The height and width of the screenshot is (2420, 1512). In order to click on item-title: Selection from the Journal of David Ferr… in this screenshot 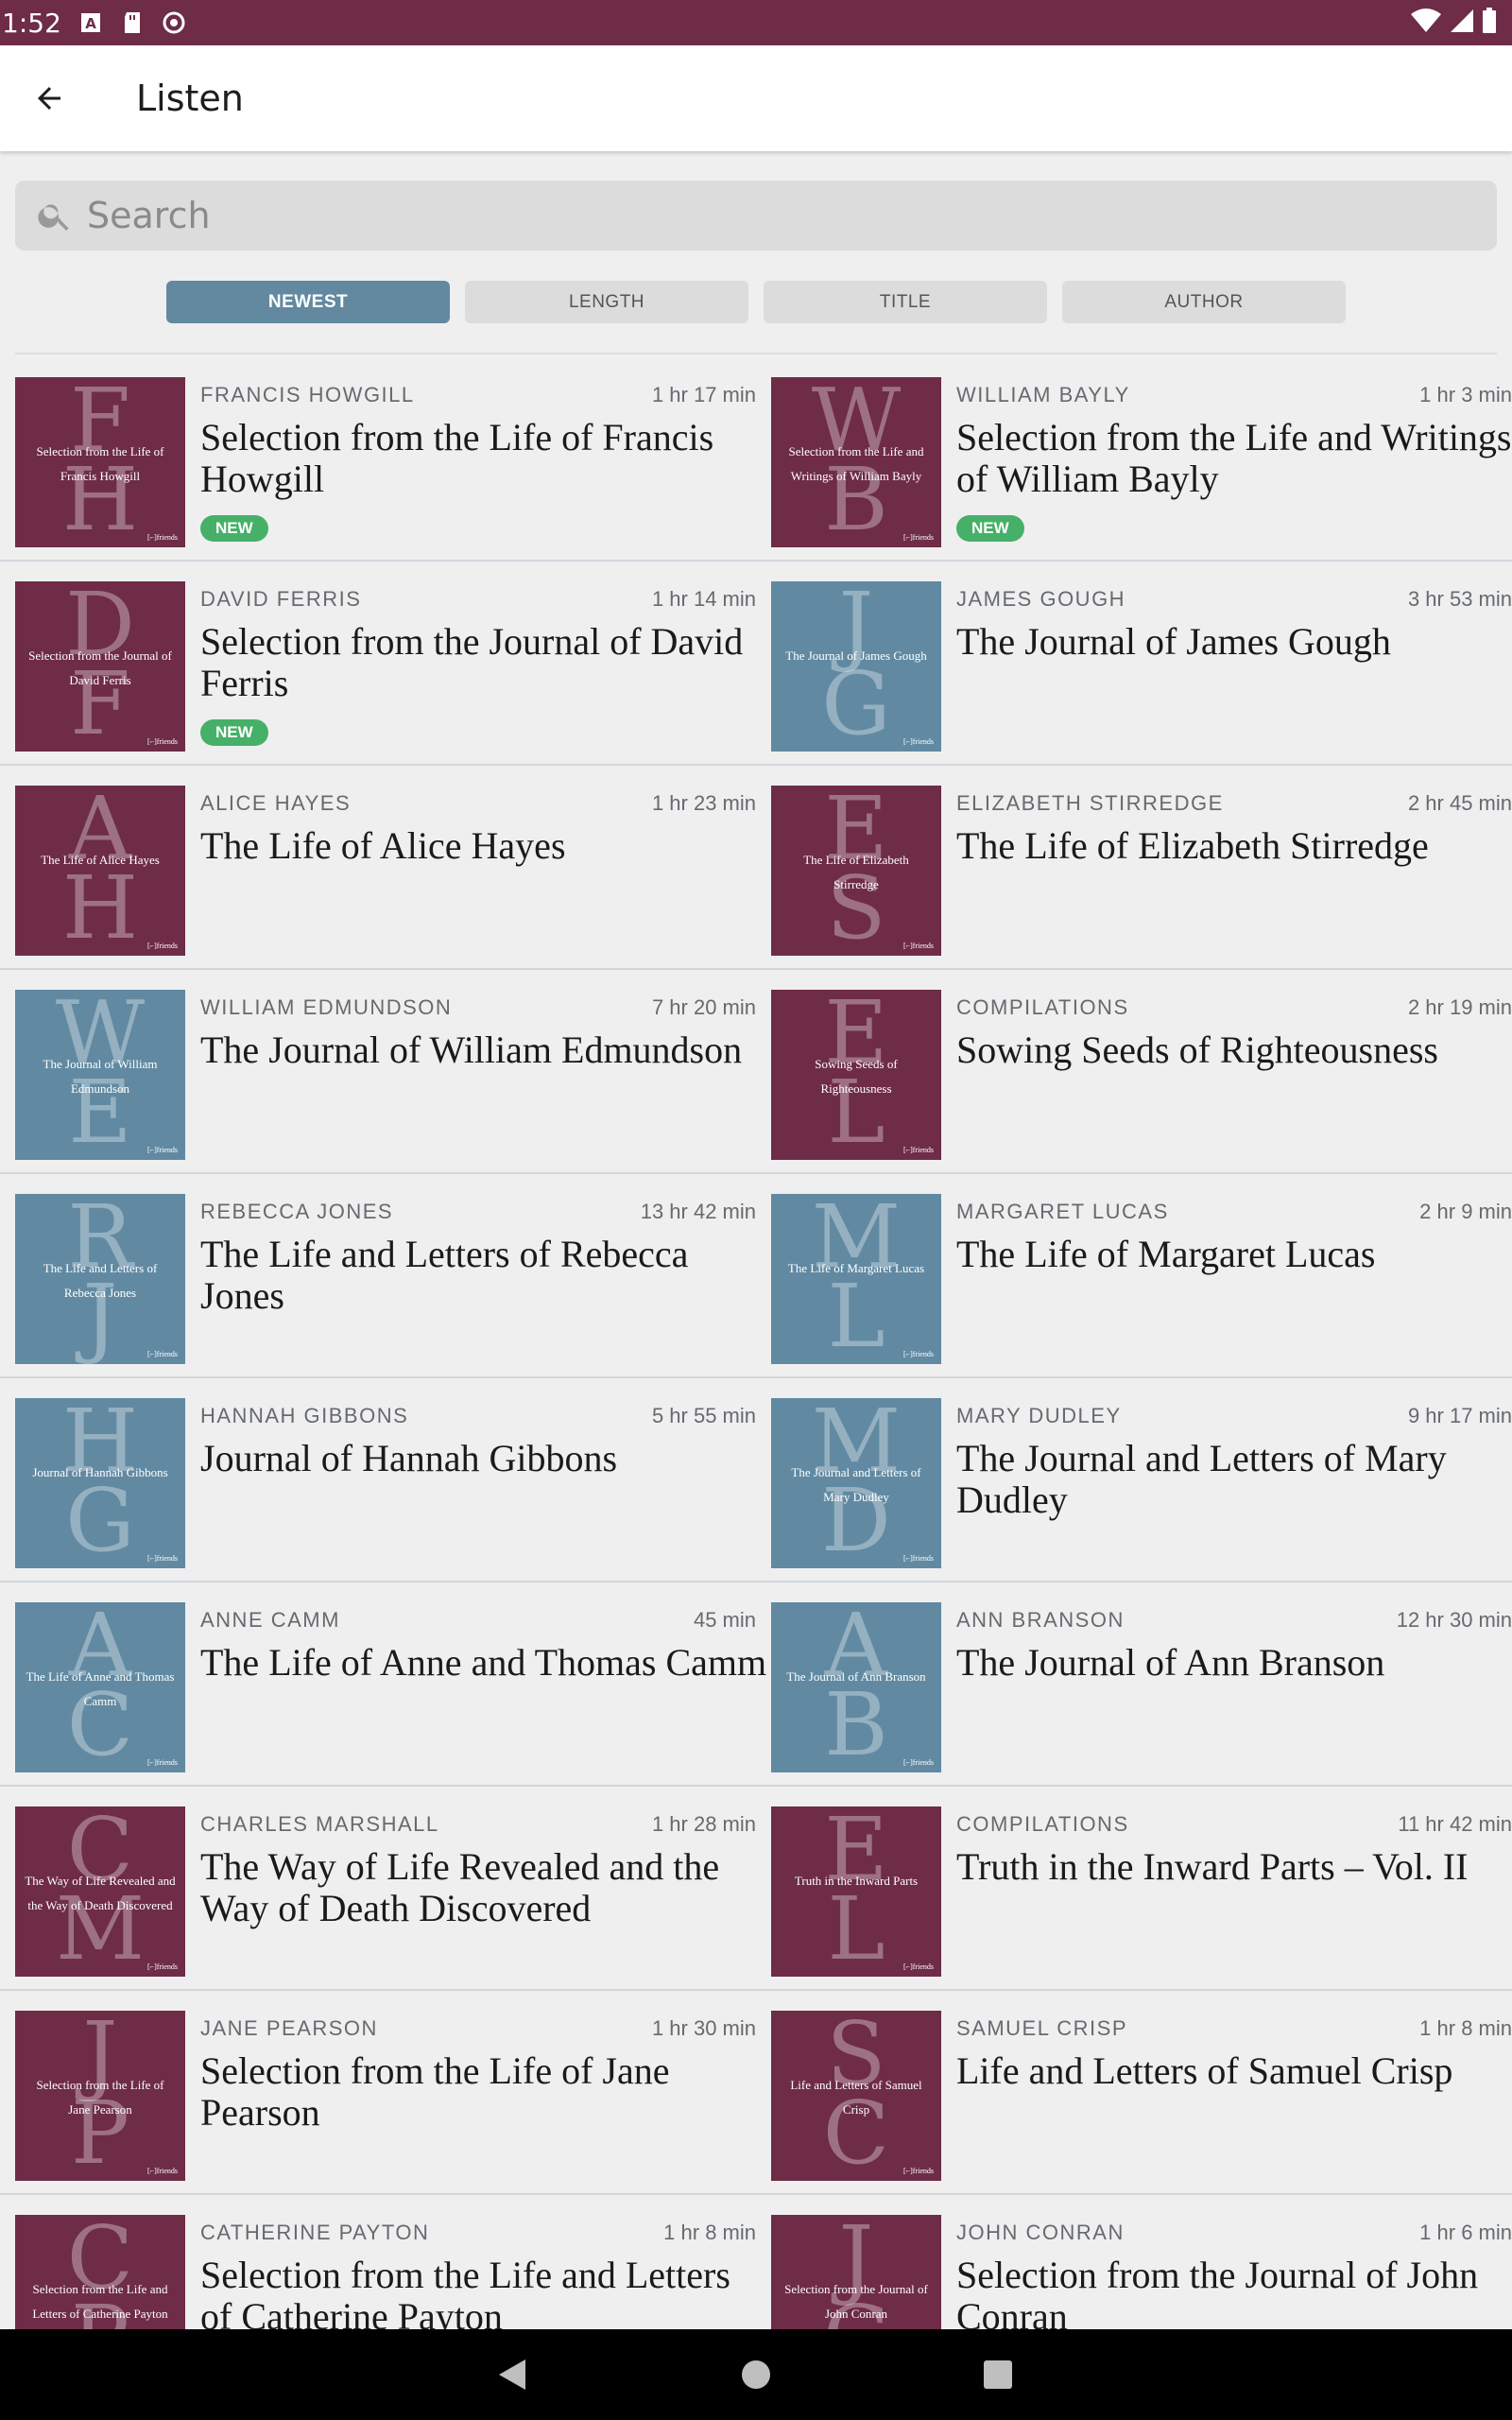, I will do `click(472, 662)`.